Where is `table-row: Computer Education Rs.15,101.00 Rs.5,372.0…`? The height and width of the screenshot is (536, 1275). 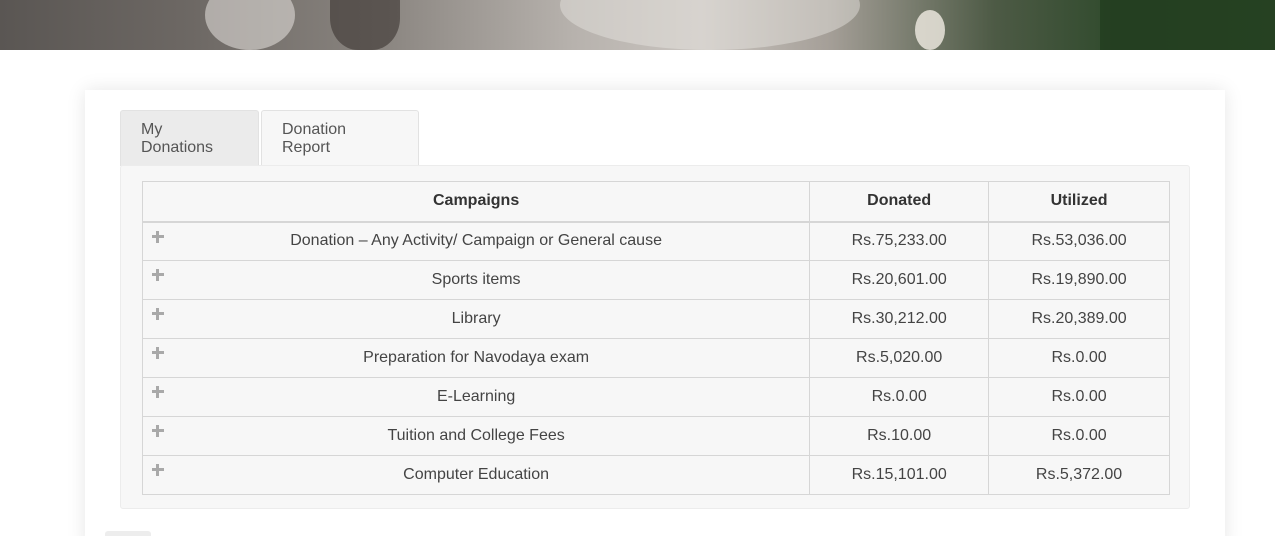 table-row: Computer Education Rs.15,101.00 Rs.5,372.0… is located at coordinates (655, 475).